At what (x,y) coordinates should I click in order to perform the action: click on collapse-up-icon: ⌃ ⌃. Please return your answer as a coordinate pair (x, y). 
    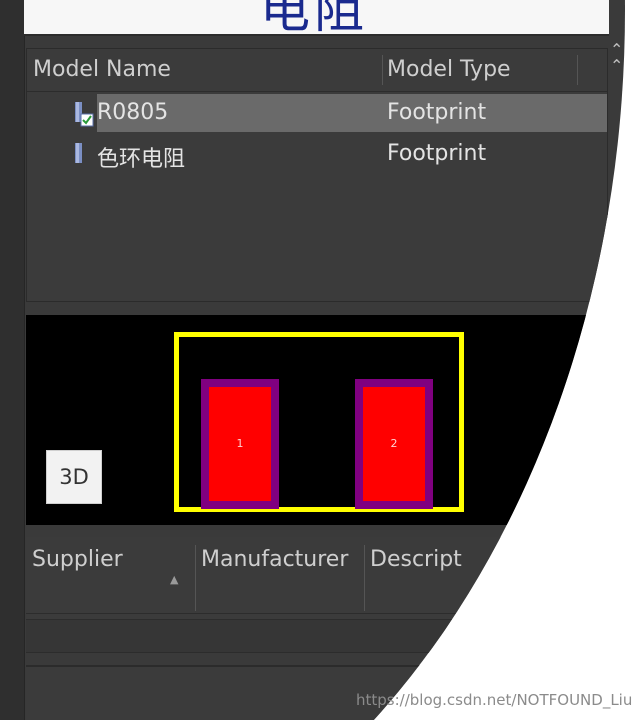
    Looking at the image, I should click on (616, 58).